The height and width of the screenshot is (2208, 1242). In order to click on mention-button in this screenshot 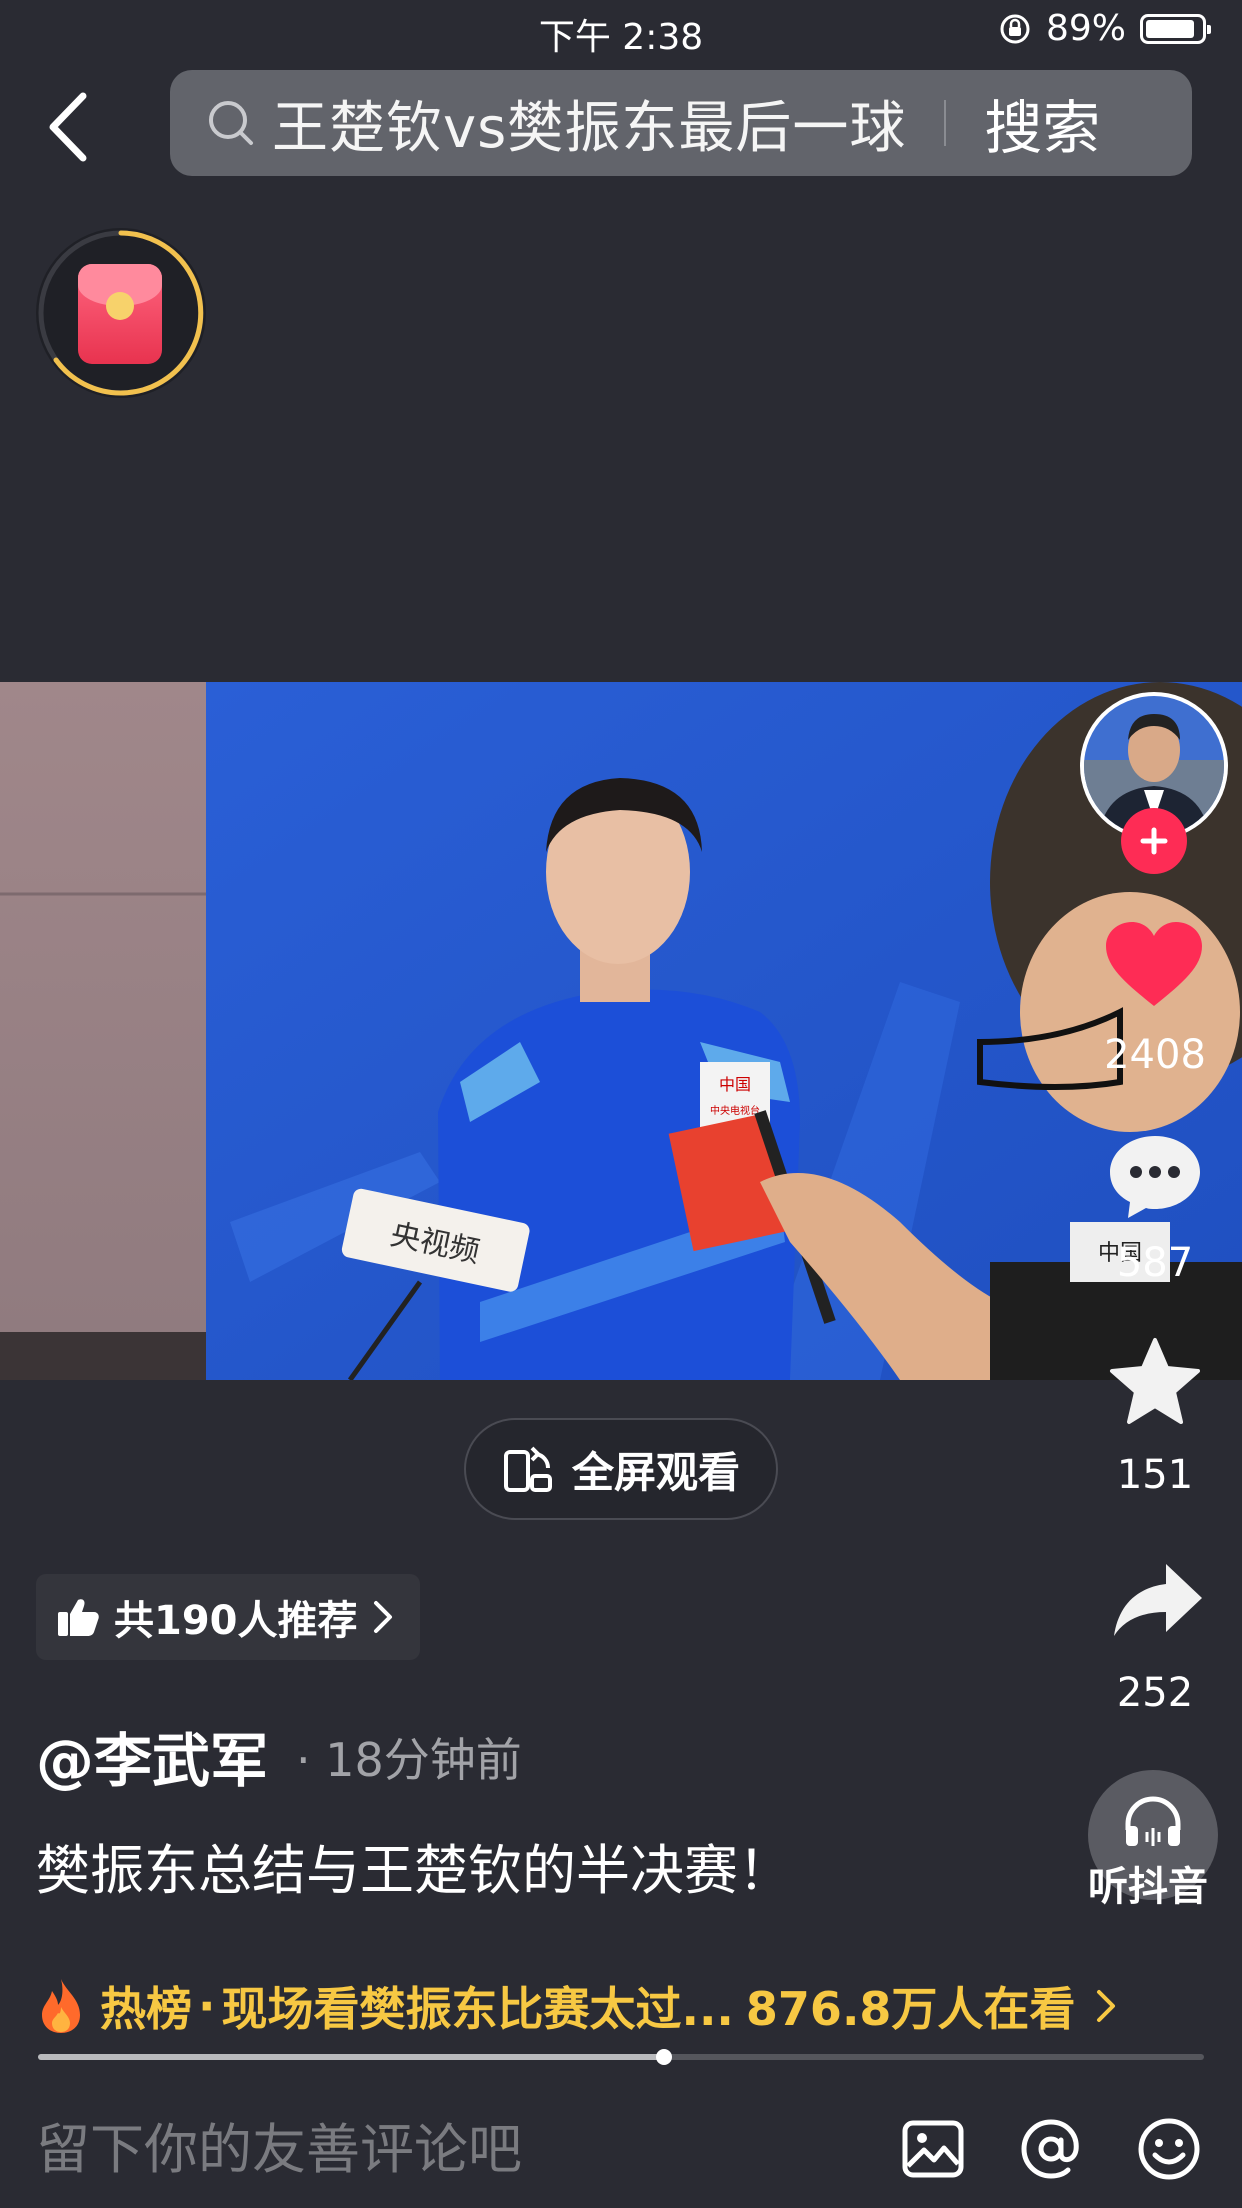, I will do `click(1051, 2149)`.